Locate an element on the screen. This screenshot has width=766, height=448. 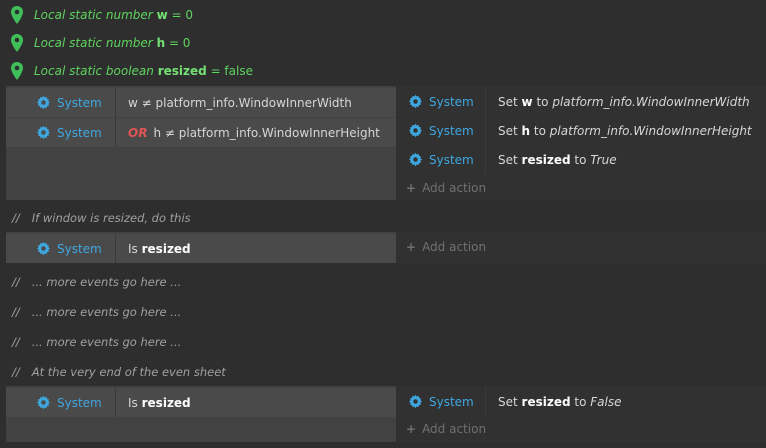
comment-row: // If window is resized, do this is located at coordinates (101, 218).